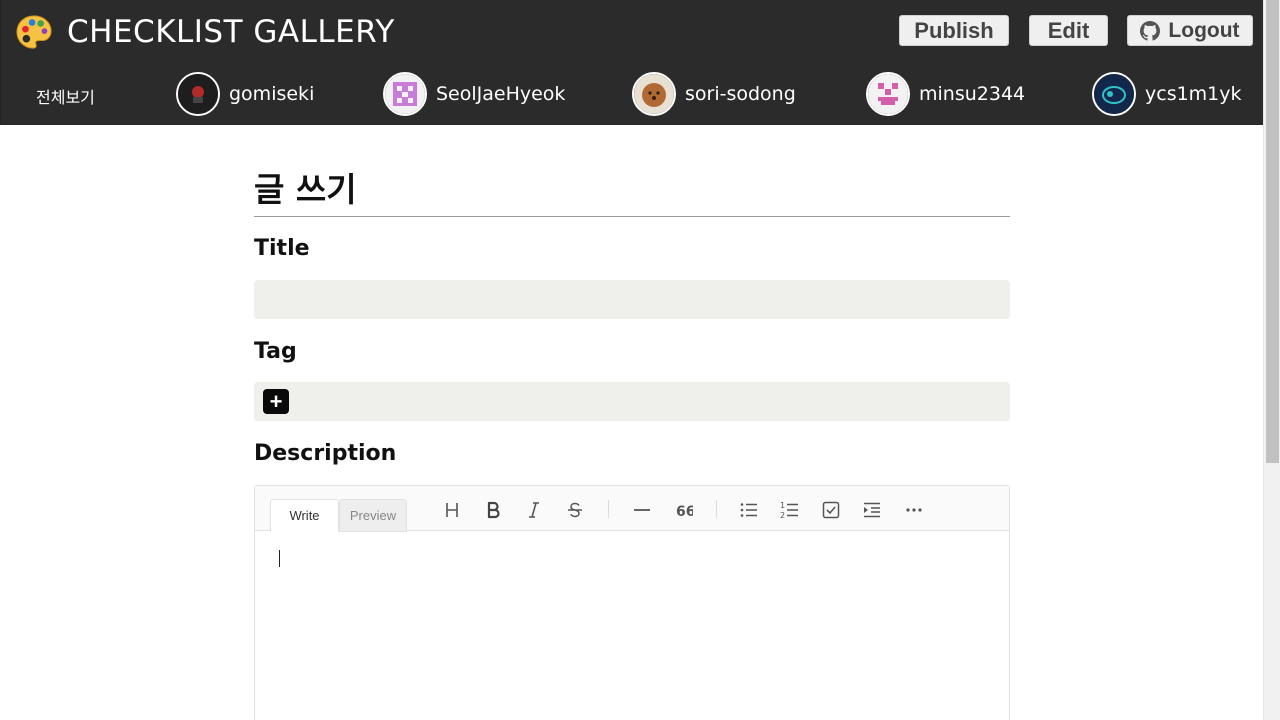 The image size is (1280, 720). What do you see at coordinates (642, 510) in the screenshot?
I see `horizontal-rule-icon` at bounding box center [642, 510].